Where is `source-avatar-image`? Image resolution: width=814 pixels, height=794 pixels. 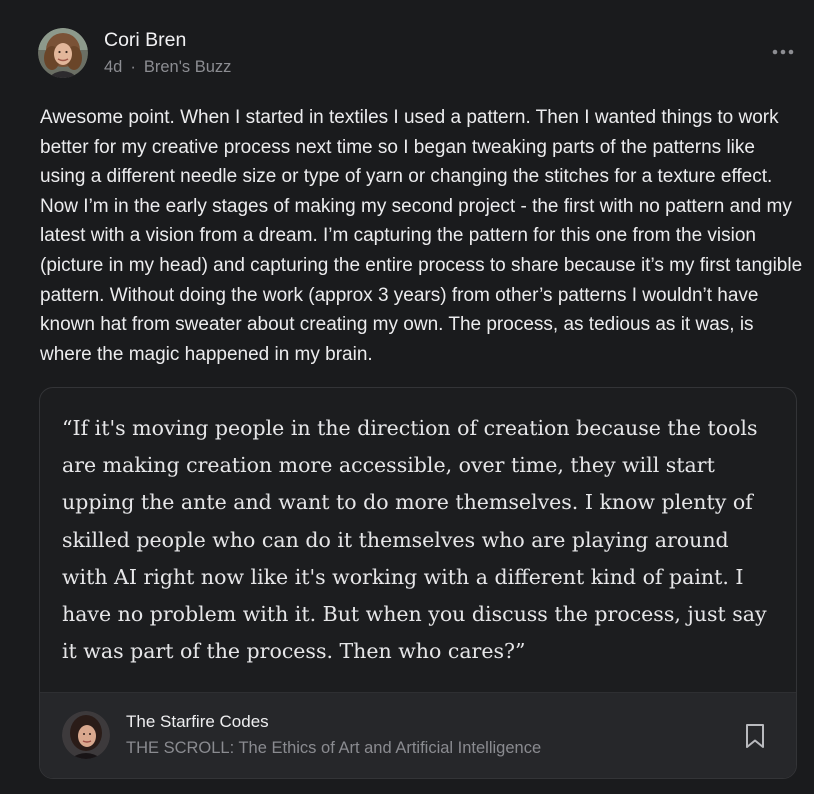
source-avatar-image is located at coordinates (86, 735).